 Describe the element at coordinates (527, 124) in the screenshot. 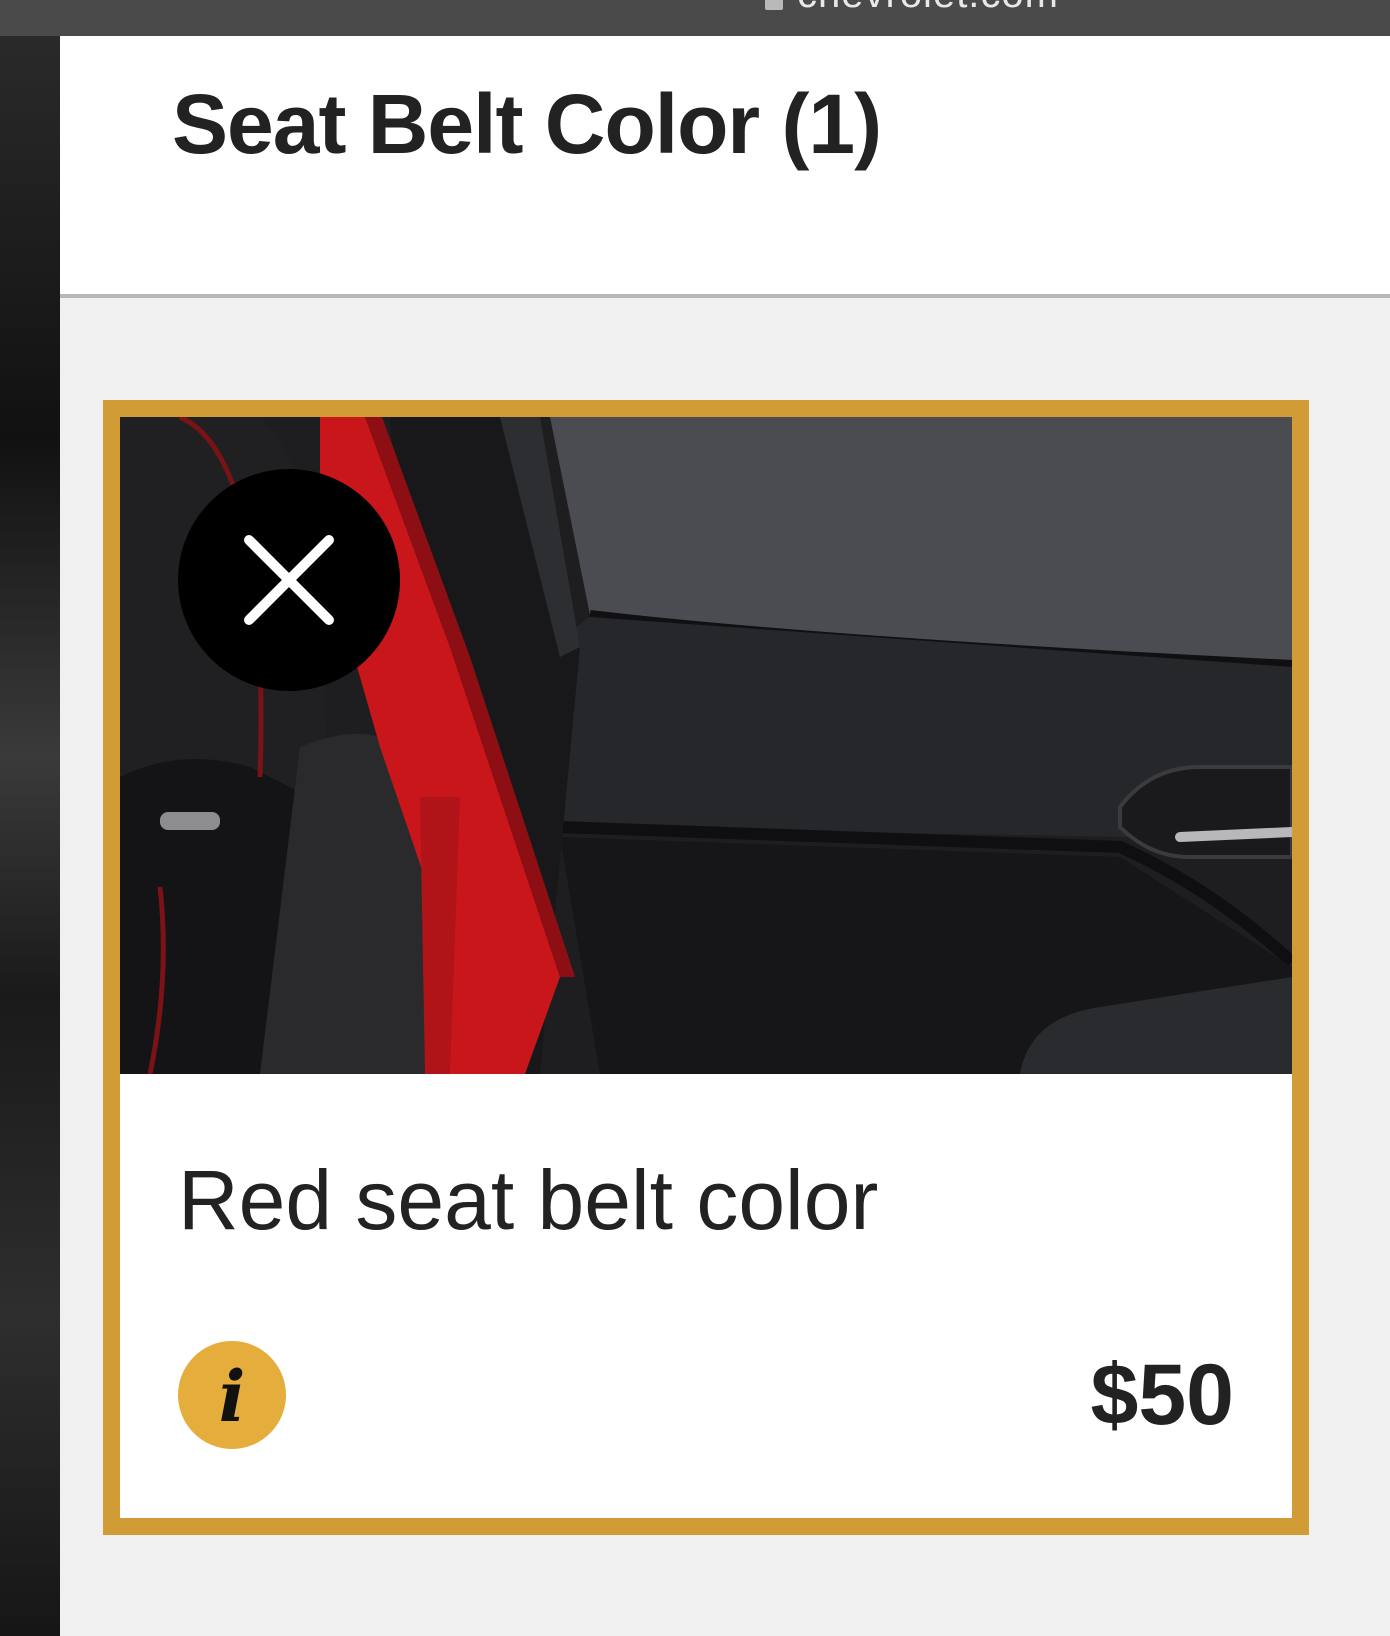

I see `section-title: Seat Belt Color (1)` at that location.